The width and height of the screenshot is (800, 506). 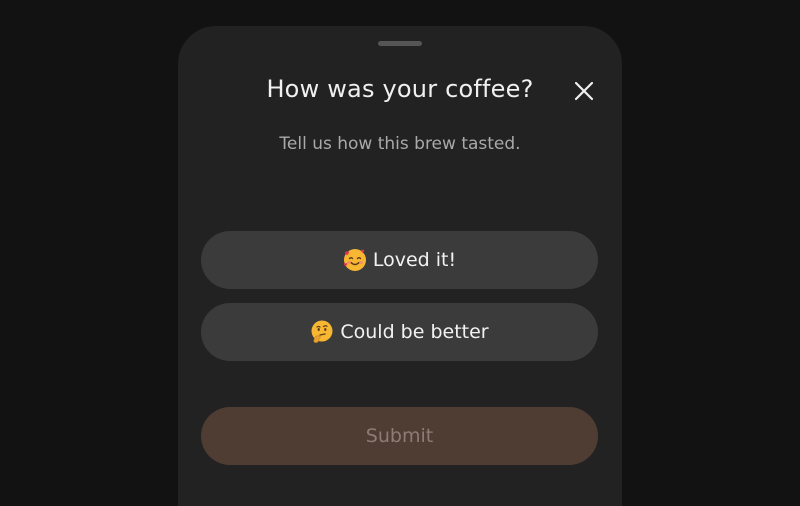 What do you see at coordinates (400, 43) in the screenshot?
I see `sheet-grabber` at bounding box center [400, 43].